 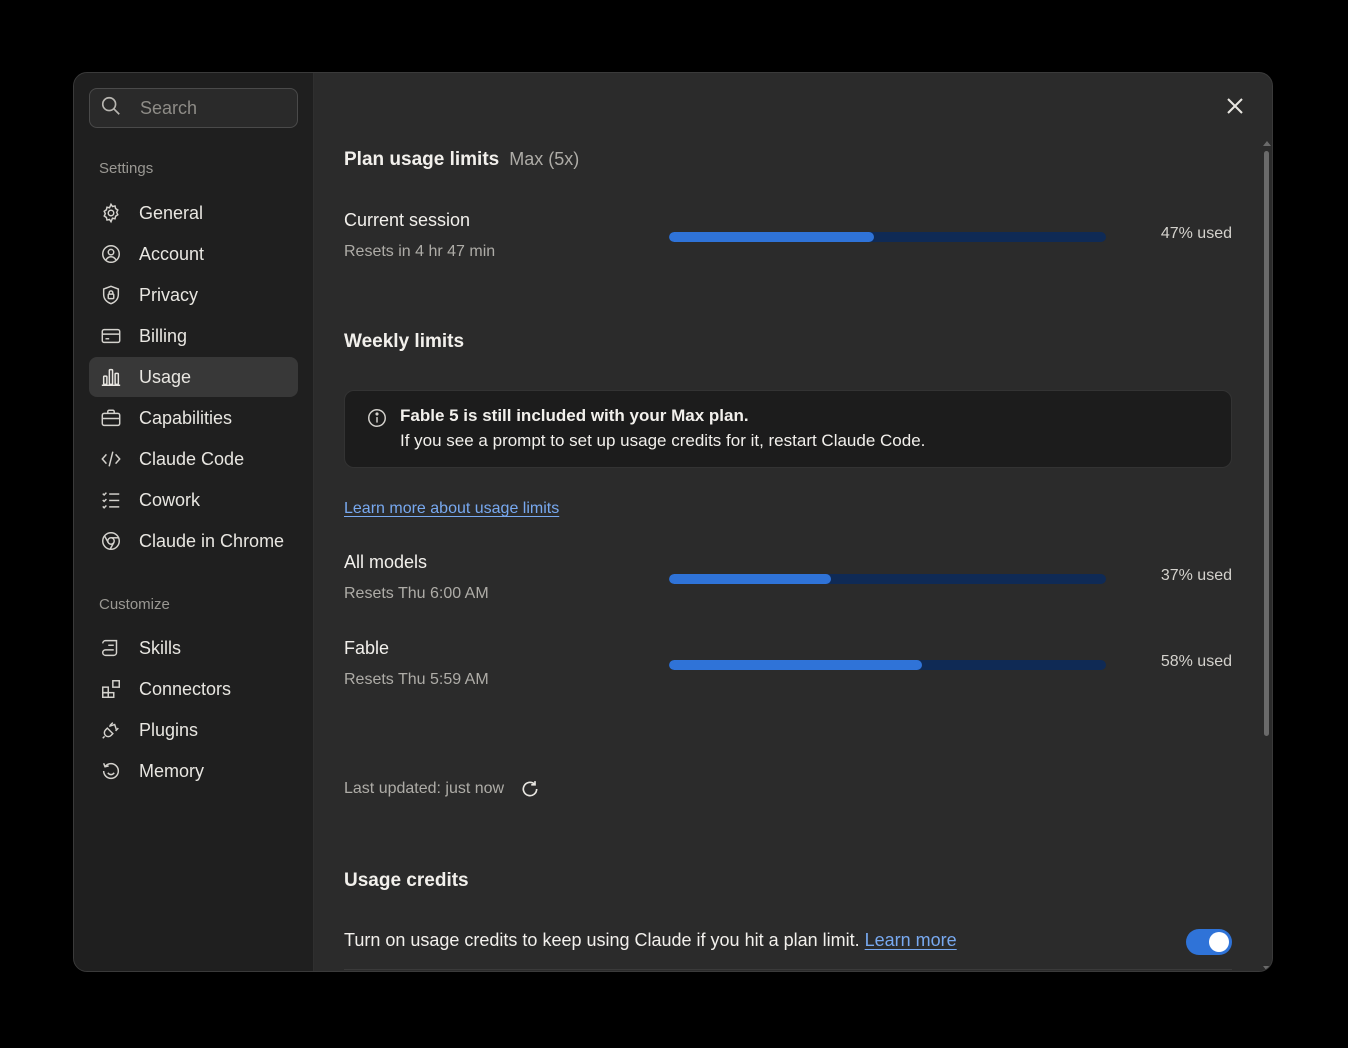 I want to click on blocks-icon, so click(x=111, y=689).